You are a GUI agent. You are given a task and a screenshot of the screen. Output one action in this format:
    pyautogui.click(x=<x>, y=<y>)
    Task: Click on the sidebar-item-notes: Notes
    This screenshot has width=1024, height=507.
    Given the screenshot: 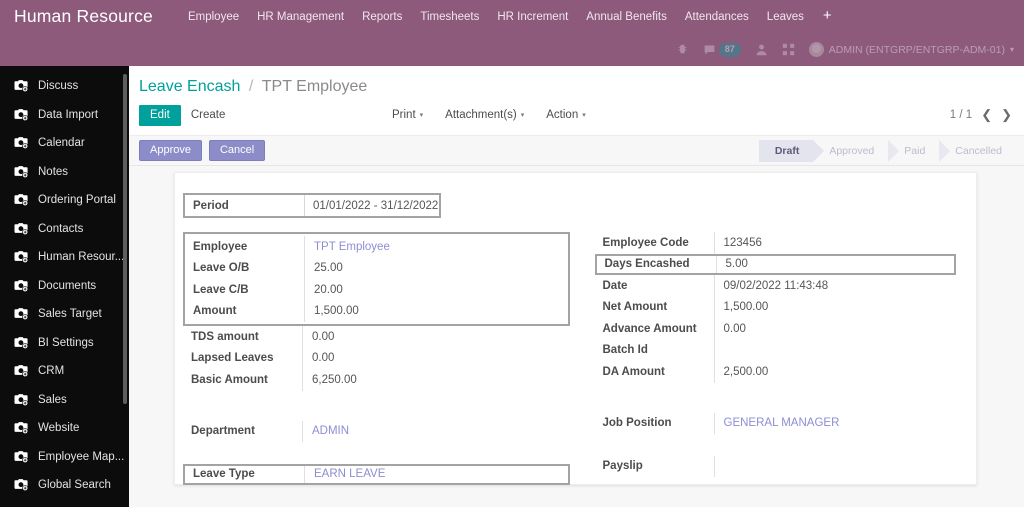 What is the action you would take?
    pyautogui.click(x=64, y=172)
    